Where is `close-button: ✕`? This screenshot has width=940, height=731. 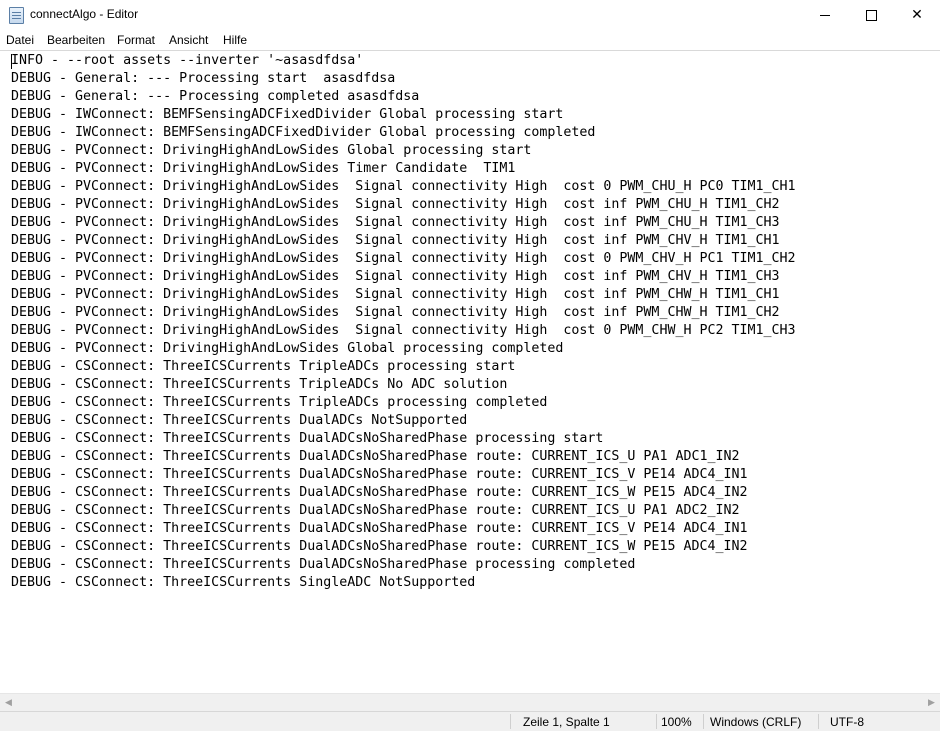
close-button: ✕ is located at coordinates (917, 15).